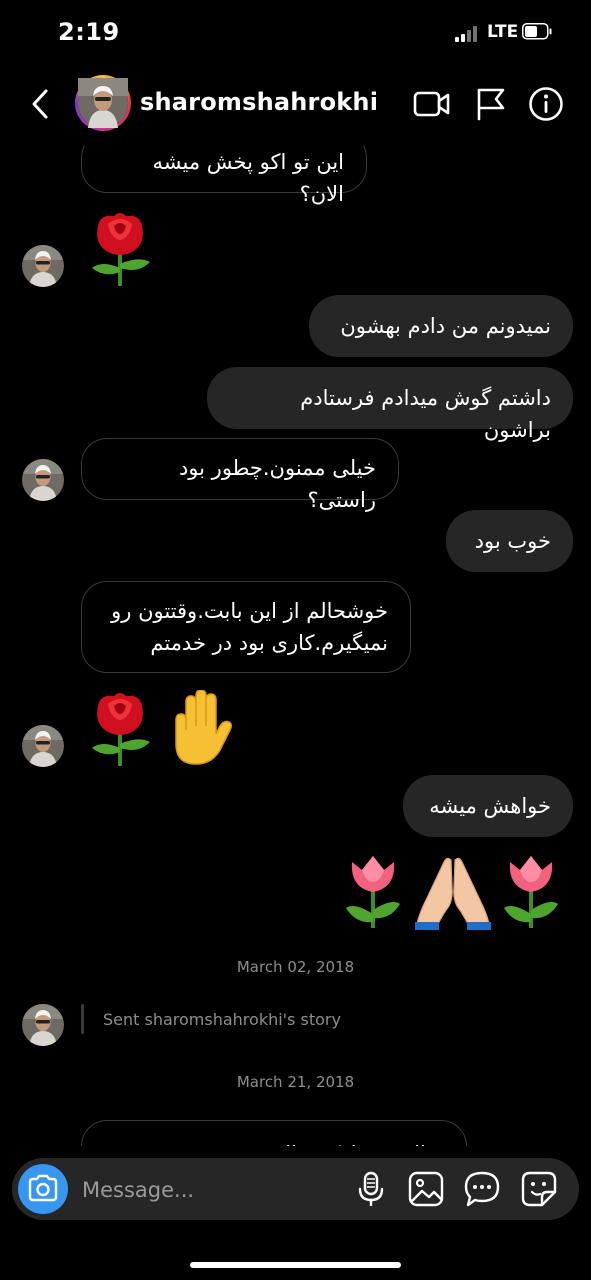  I want to click on camera-icon, so click(43, 1188).